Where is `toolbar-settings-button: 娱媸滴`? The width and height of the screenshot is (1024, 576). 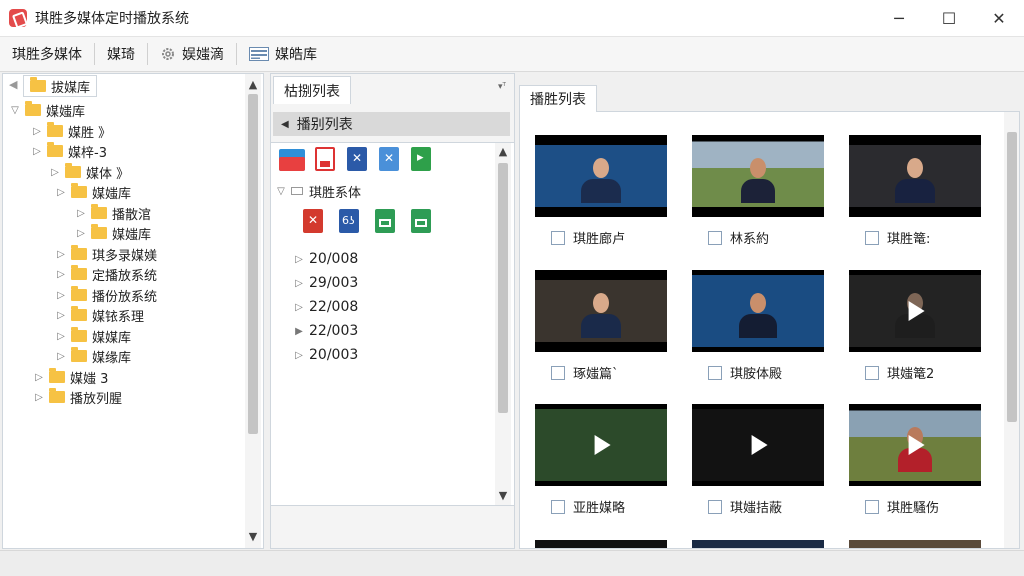
toolbar-settings-button: 娱媸滴 is located at coordinates (192, 54).